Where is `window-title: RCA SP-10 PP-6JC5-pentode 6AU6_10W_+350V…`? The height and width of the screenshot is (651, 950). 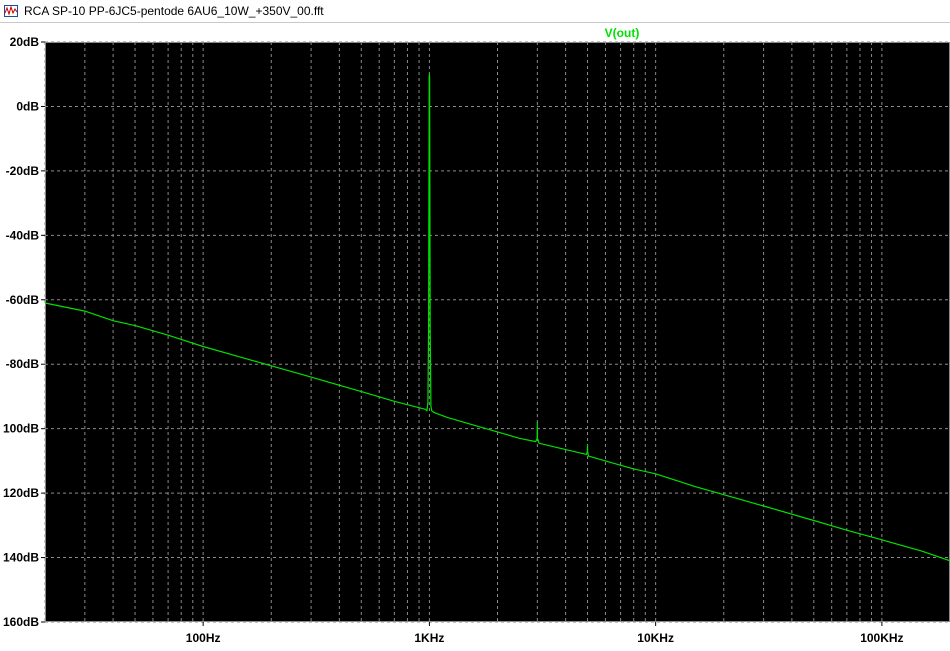 window-title: RCA SP-10 PP-6JC5-pentode 6AU6_10W_+350V… is located at coordinates (174, 11).